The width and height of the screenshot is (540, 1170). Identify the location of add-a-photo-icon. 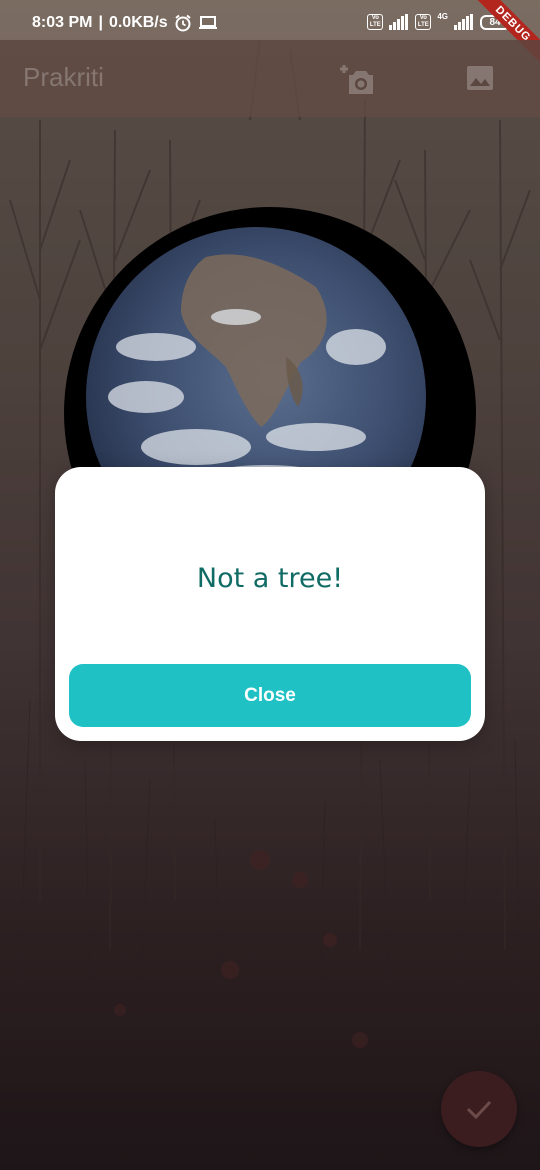
(356, 79).